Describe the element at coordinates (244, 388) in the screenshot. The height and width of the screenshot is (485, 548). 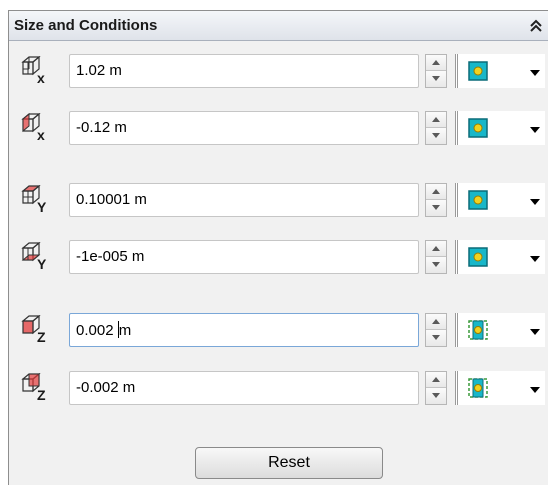
I see `z-min-input: -0.002 m` at that location.